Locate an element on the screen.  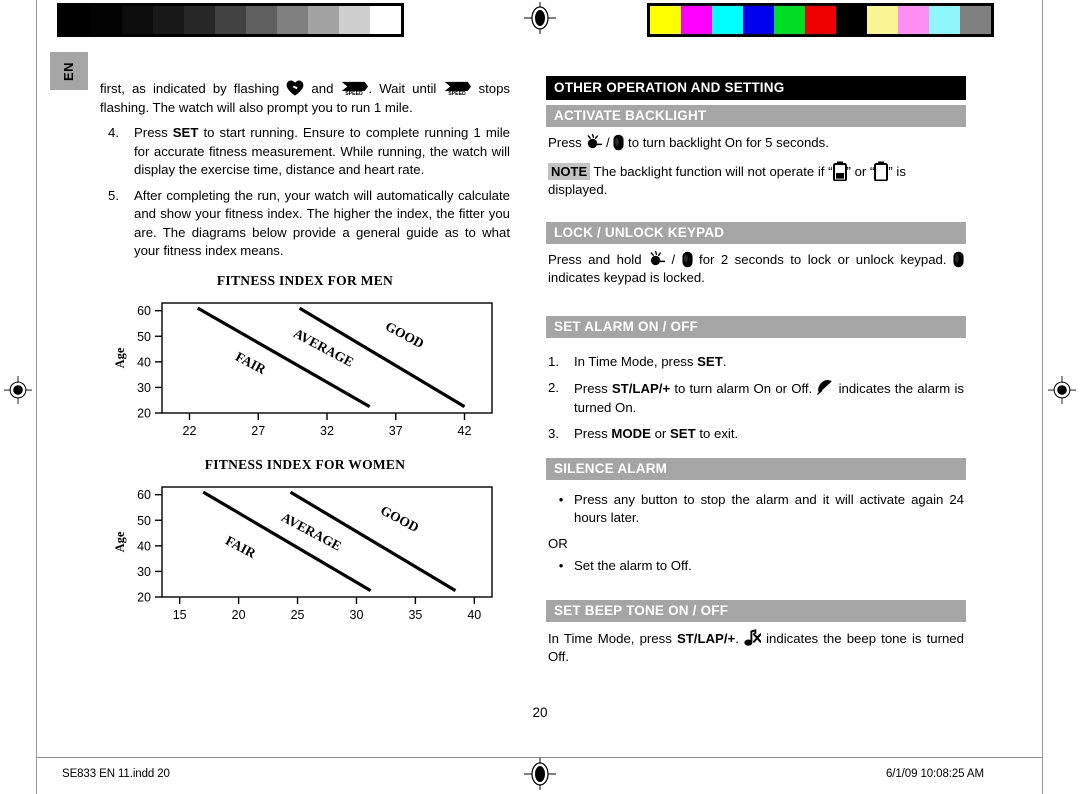
registration-mark-right is located at coordinates (1062, 390).